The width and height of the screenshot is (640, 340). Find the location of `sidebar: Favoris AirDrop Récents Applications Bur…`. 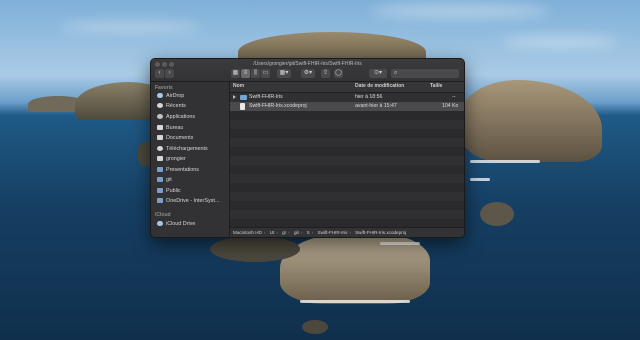

sidebar: Favoris AirDrop Récents Applications Bur… is located at coordinates (190, 159).